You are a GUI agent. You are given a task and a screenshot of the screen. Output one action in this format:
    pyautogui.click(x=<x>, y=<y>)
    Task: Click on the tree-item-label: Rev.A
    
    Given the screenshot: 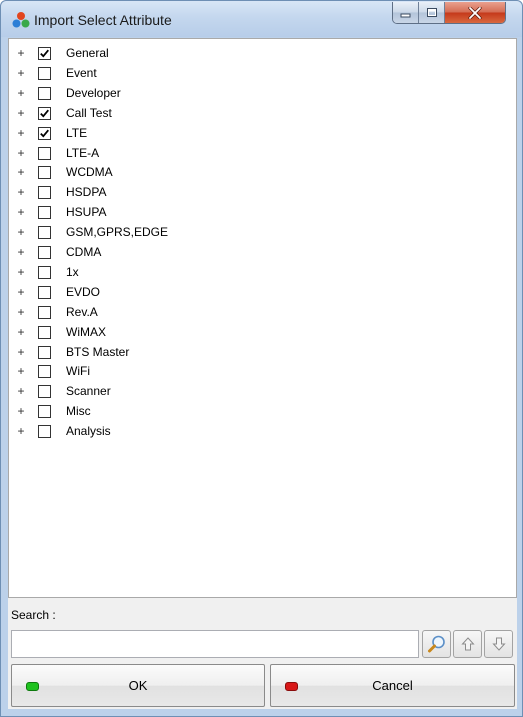 What is the action you would take?
    pyautogui.click(x=82, y=311)
    